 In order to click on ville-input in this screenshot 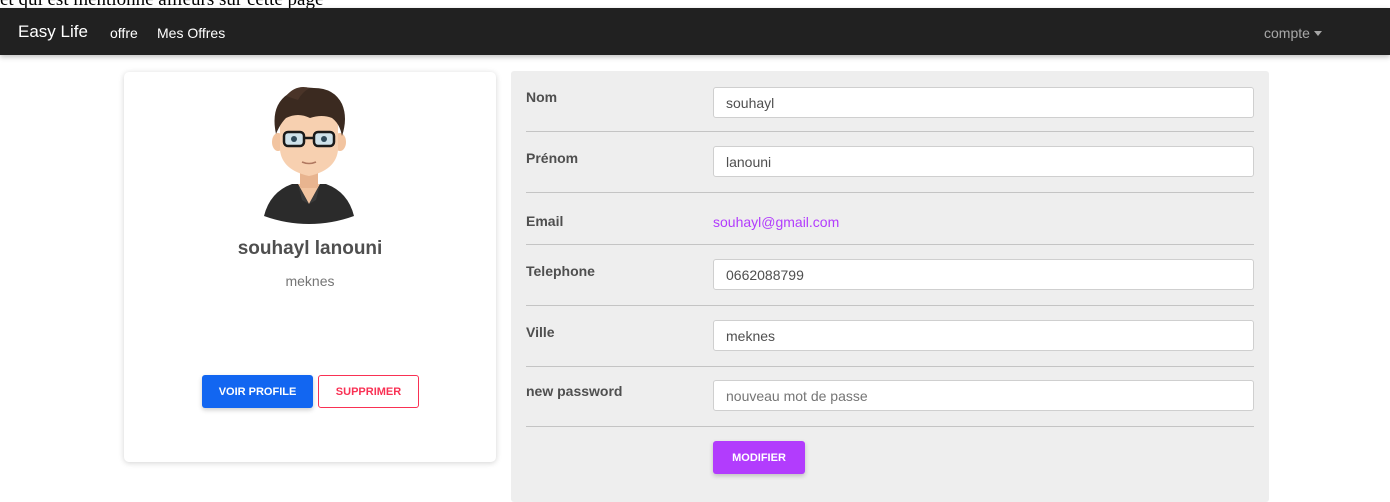, I will do `click(983, 335)`.